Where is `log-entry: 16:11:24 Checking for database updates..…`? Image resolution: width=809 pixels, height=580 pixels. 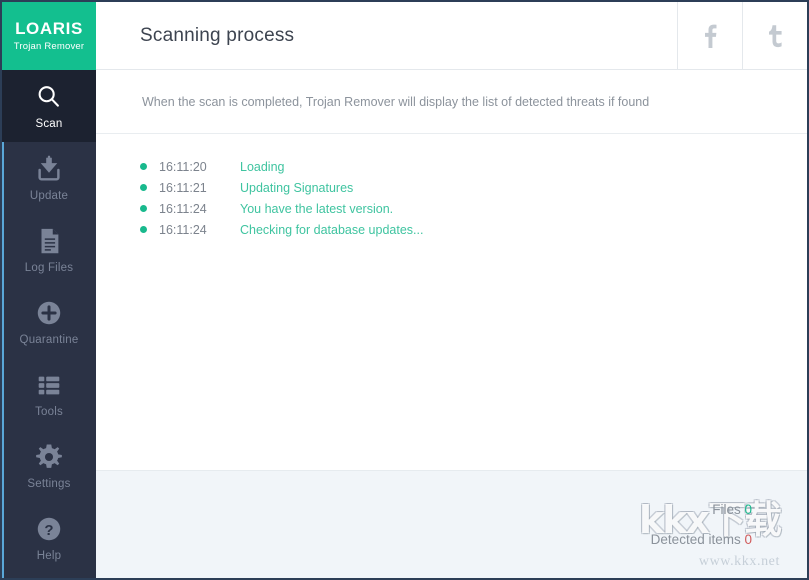 log-entry: 16:11:24 Checking for database updates..… is located at coordinates (451, 229).